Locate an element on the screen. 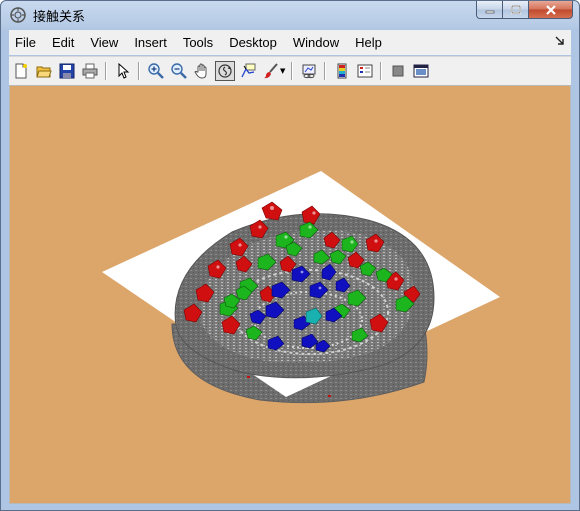 This screenshot has width=580, height=511. brush-button is located at coordinates (271, 71).